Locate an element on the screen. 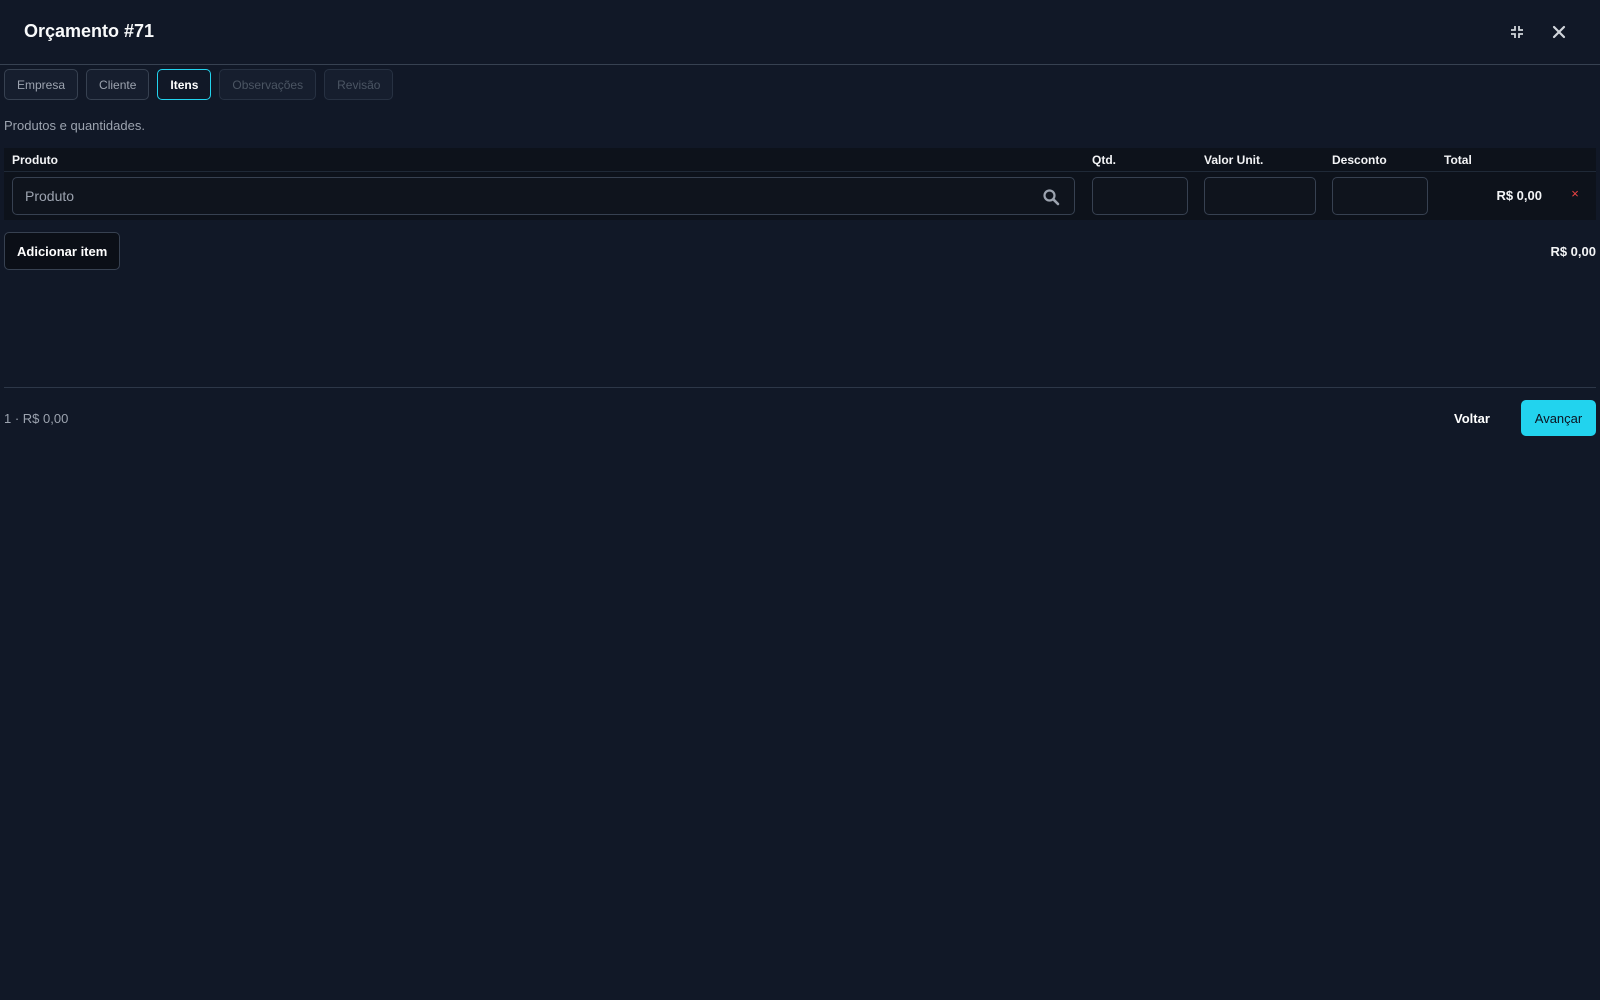 The width and height of the screenshot is (1600, 1000). items-total: R$ 0,00 is located at coordinates (1573, 251).